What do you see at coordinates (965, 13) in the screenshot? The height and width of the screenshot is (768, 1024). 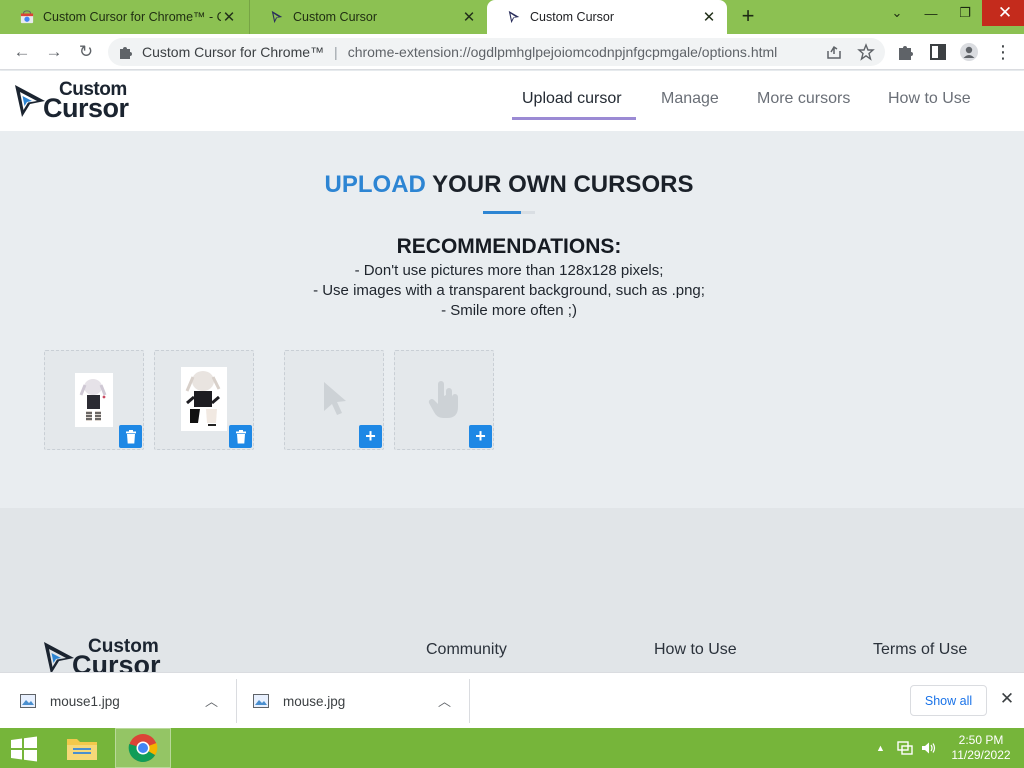 I see `restore-icon: ❐` at bounding box center [965, 13].